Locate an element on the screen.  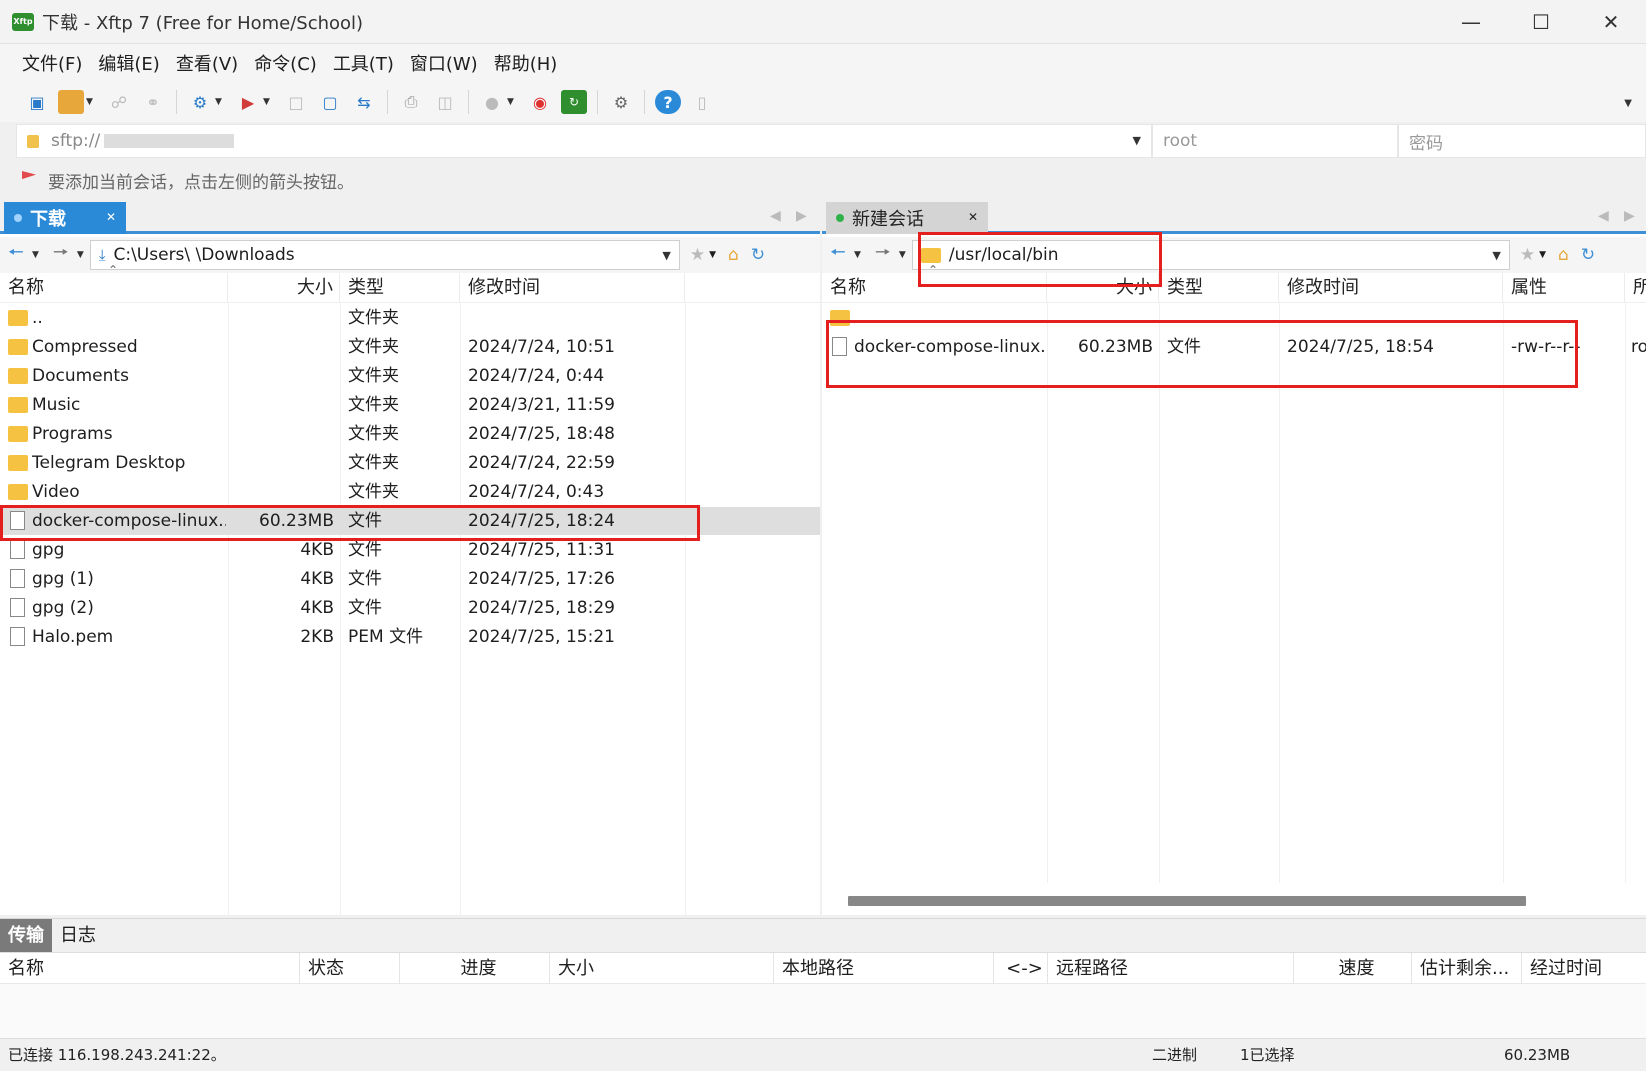
col-transfer-status: 状态 is located at coordinates (350, 969).